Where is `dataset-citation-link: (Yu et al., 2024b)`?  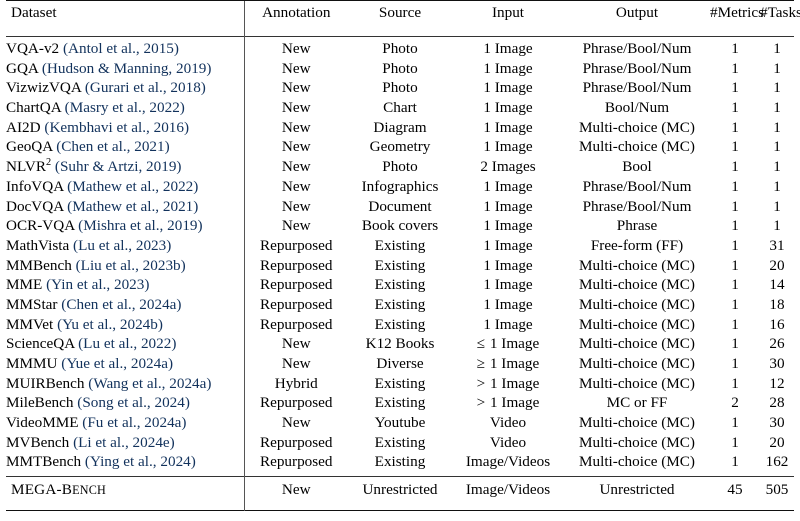 dataset-citation-link: (Yu et al., 2024b) is located at coordinates (110, 324).